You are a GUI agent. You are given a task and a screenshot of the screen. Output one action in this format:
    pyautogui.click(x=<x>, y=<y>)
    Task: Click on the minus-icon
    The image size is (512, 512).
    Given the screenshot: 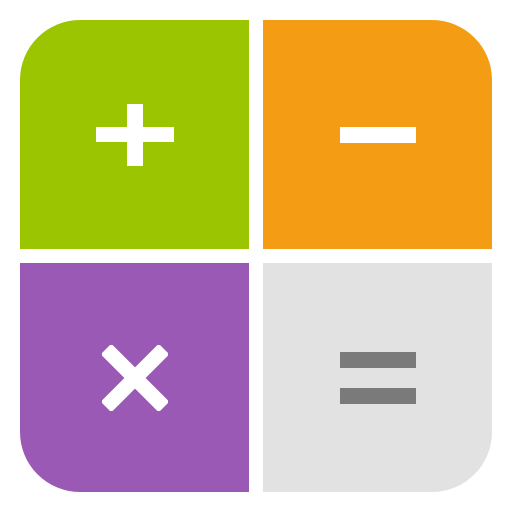 What is the action you would take?
    pyautogui.click(x=377, y=134)
    